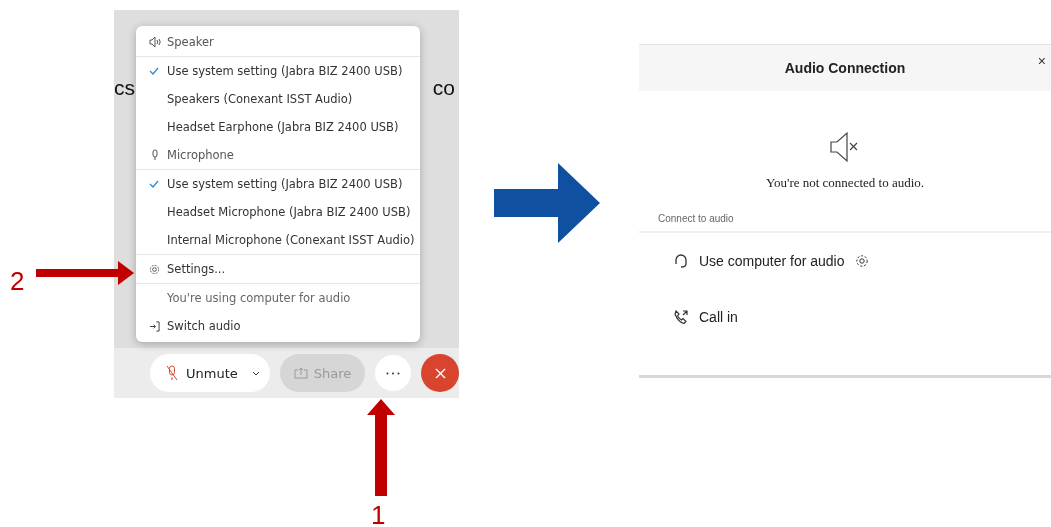 The image size is (1051, 527). What do you see at coordinates (772, 261) in the screenshot?
I see `audio-option: Use computer for audio` at bounding box center [772, 261].